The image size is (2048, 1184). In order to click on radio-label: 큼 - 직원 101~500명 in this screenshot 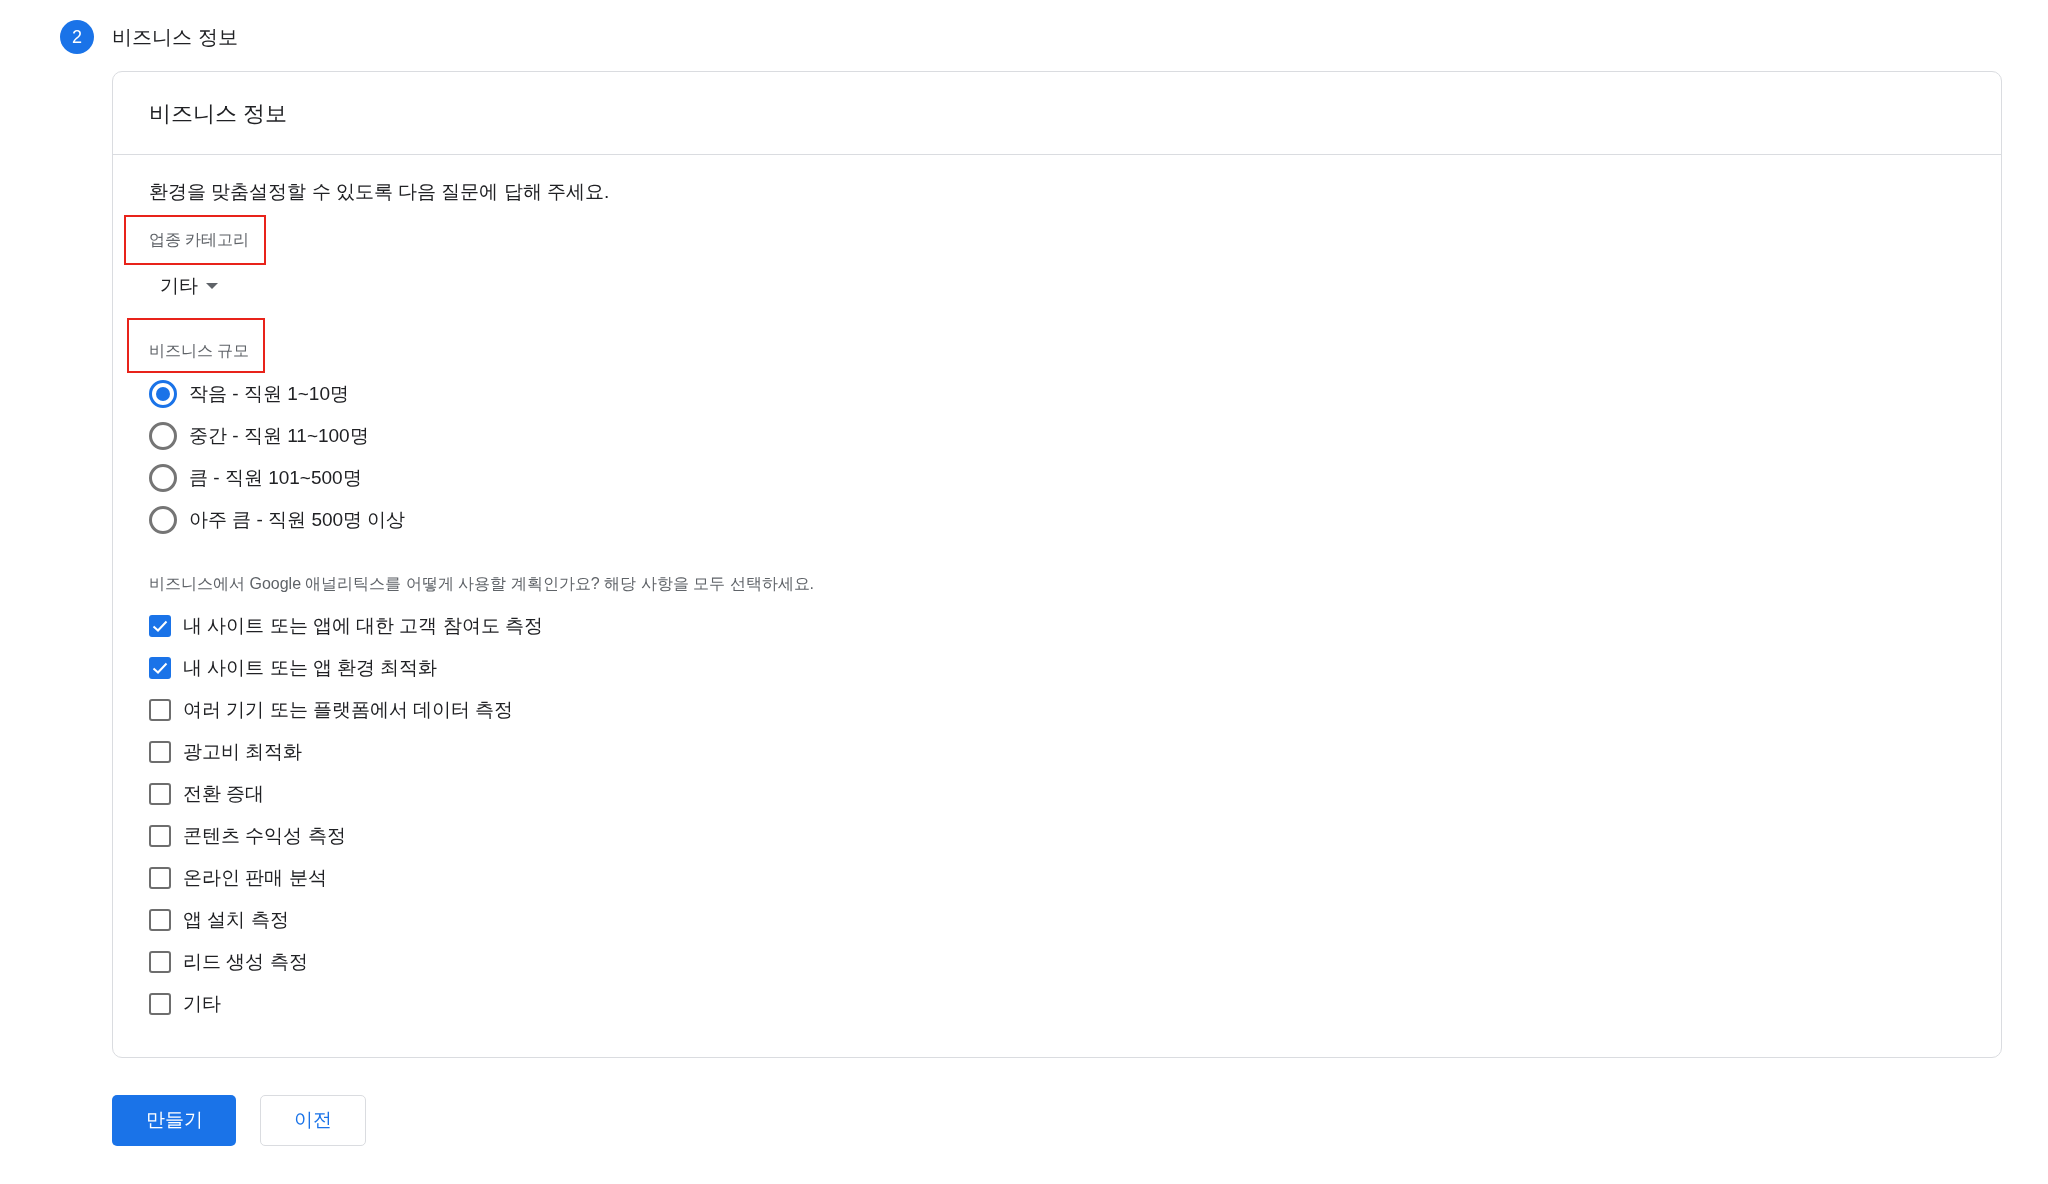, I will do `click(275, 477)`.